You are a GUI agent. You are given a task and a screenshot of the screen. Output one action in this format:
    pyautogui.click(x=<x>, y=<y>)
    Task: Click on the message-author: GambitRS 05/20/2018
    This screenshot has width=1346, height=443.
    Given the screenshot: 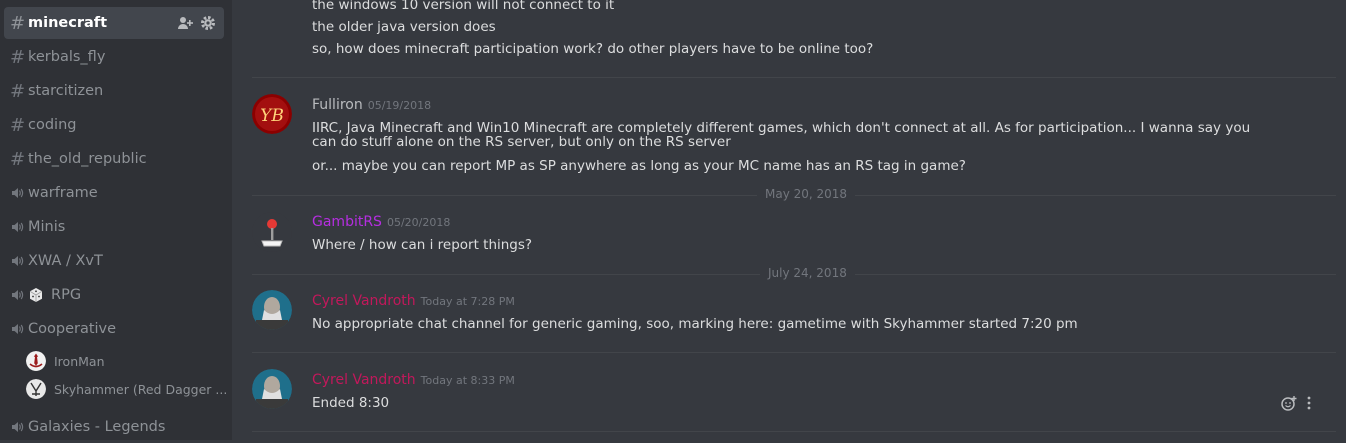 What is the action you would take?
    pyautogui.click(x=381, y=222)
    